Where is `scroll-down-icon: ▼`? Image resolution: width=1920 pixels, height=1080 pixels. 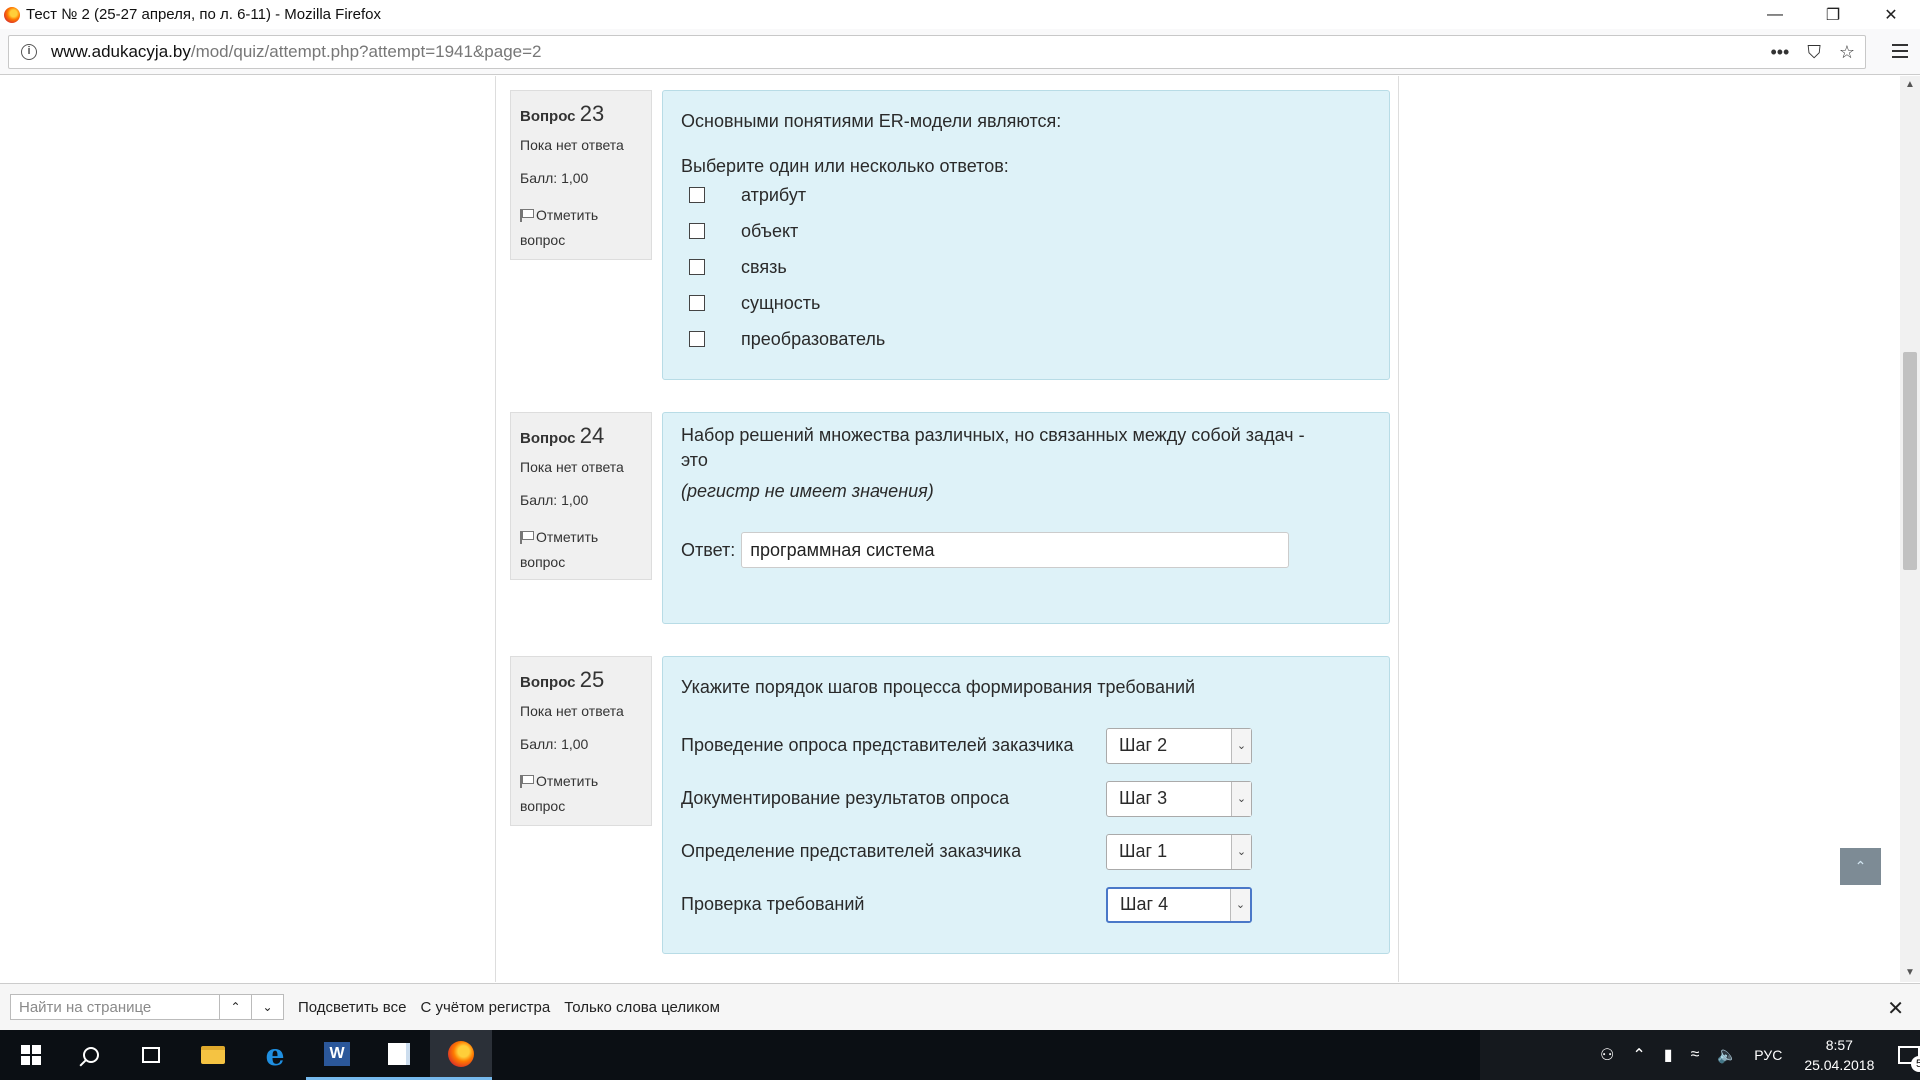 scroll-down-icon: ▼ is located at coordinates (1910, 973).